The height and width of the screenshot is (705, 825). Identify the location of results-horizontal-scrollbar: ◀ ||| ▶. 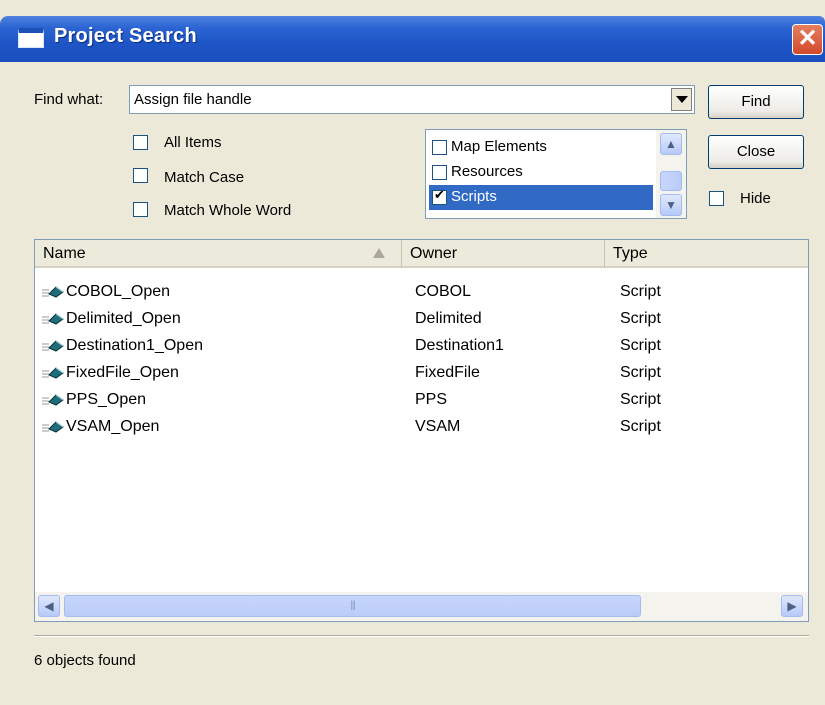
(421, 606).